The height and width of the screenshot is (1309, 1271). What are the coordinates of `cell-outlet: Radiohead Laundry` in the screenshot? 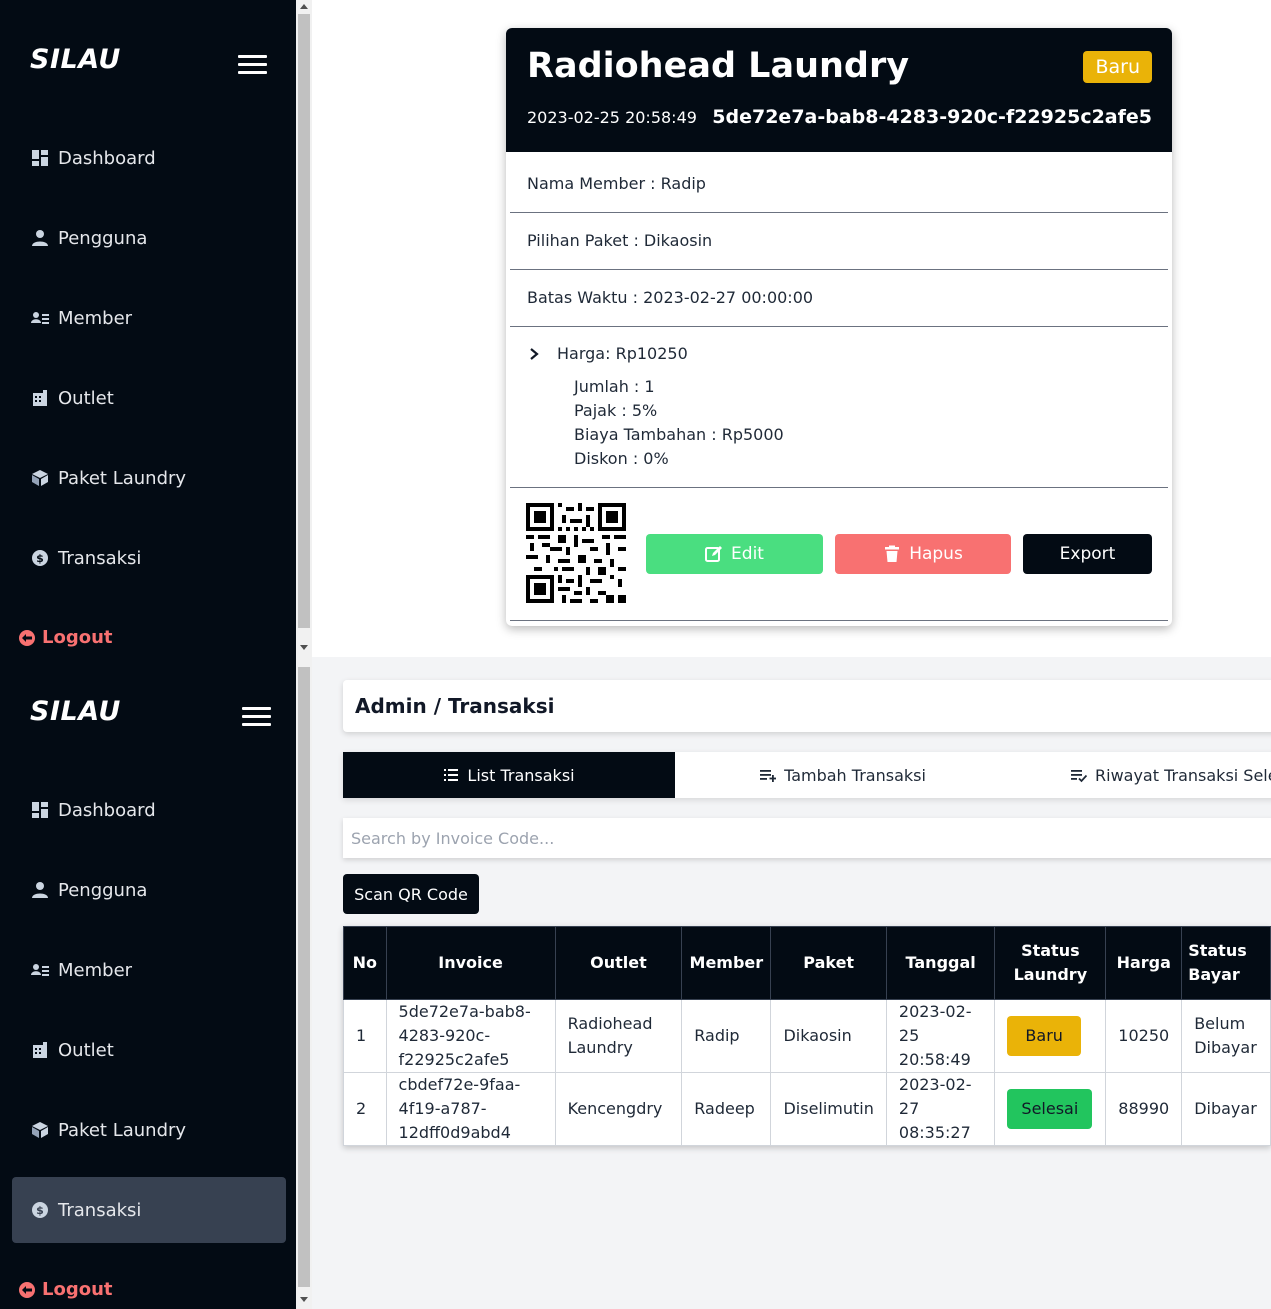 It's located at (618, 1036).